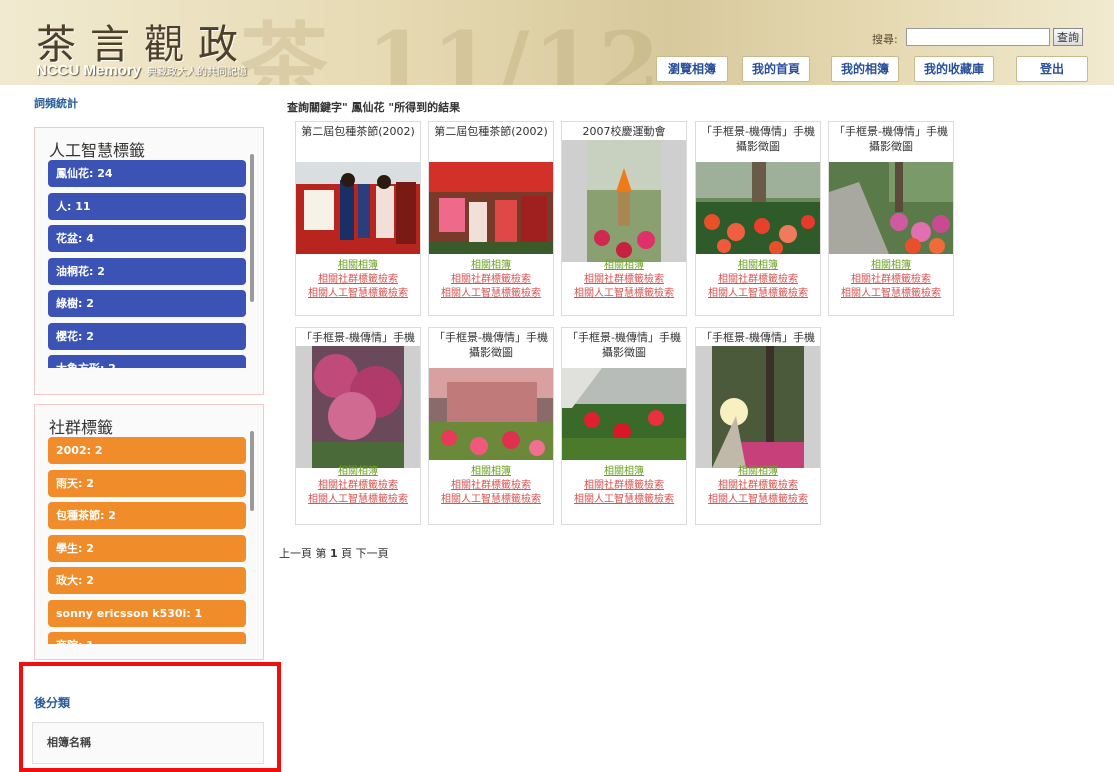 This screenshot has width=1114, height=772. Describe the element at coordinates (197, 72) in the screenshot. I see `logo-tagline: 典藏政大人的共同記憶` at that location.